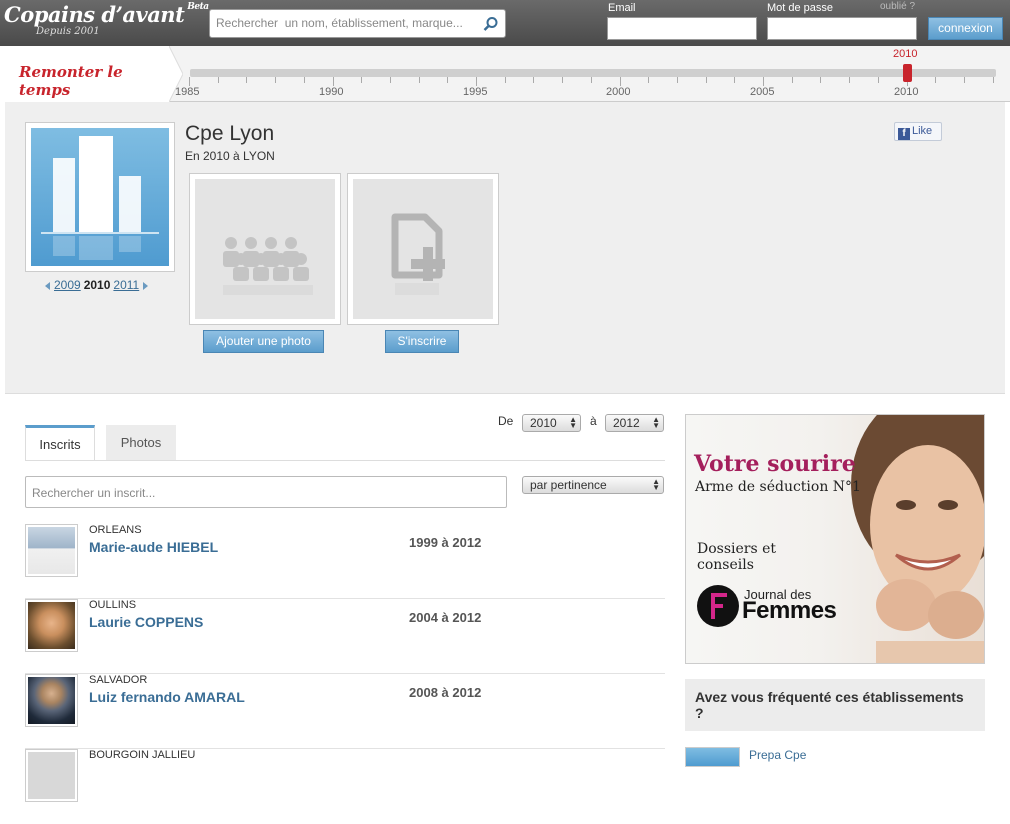 This screenshot has height=824, width=1010. I want to click on building-icon, so click(100, 198).